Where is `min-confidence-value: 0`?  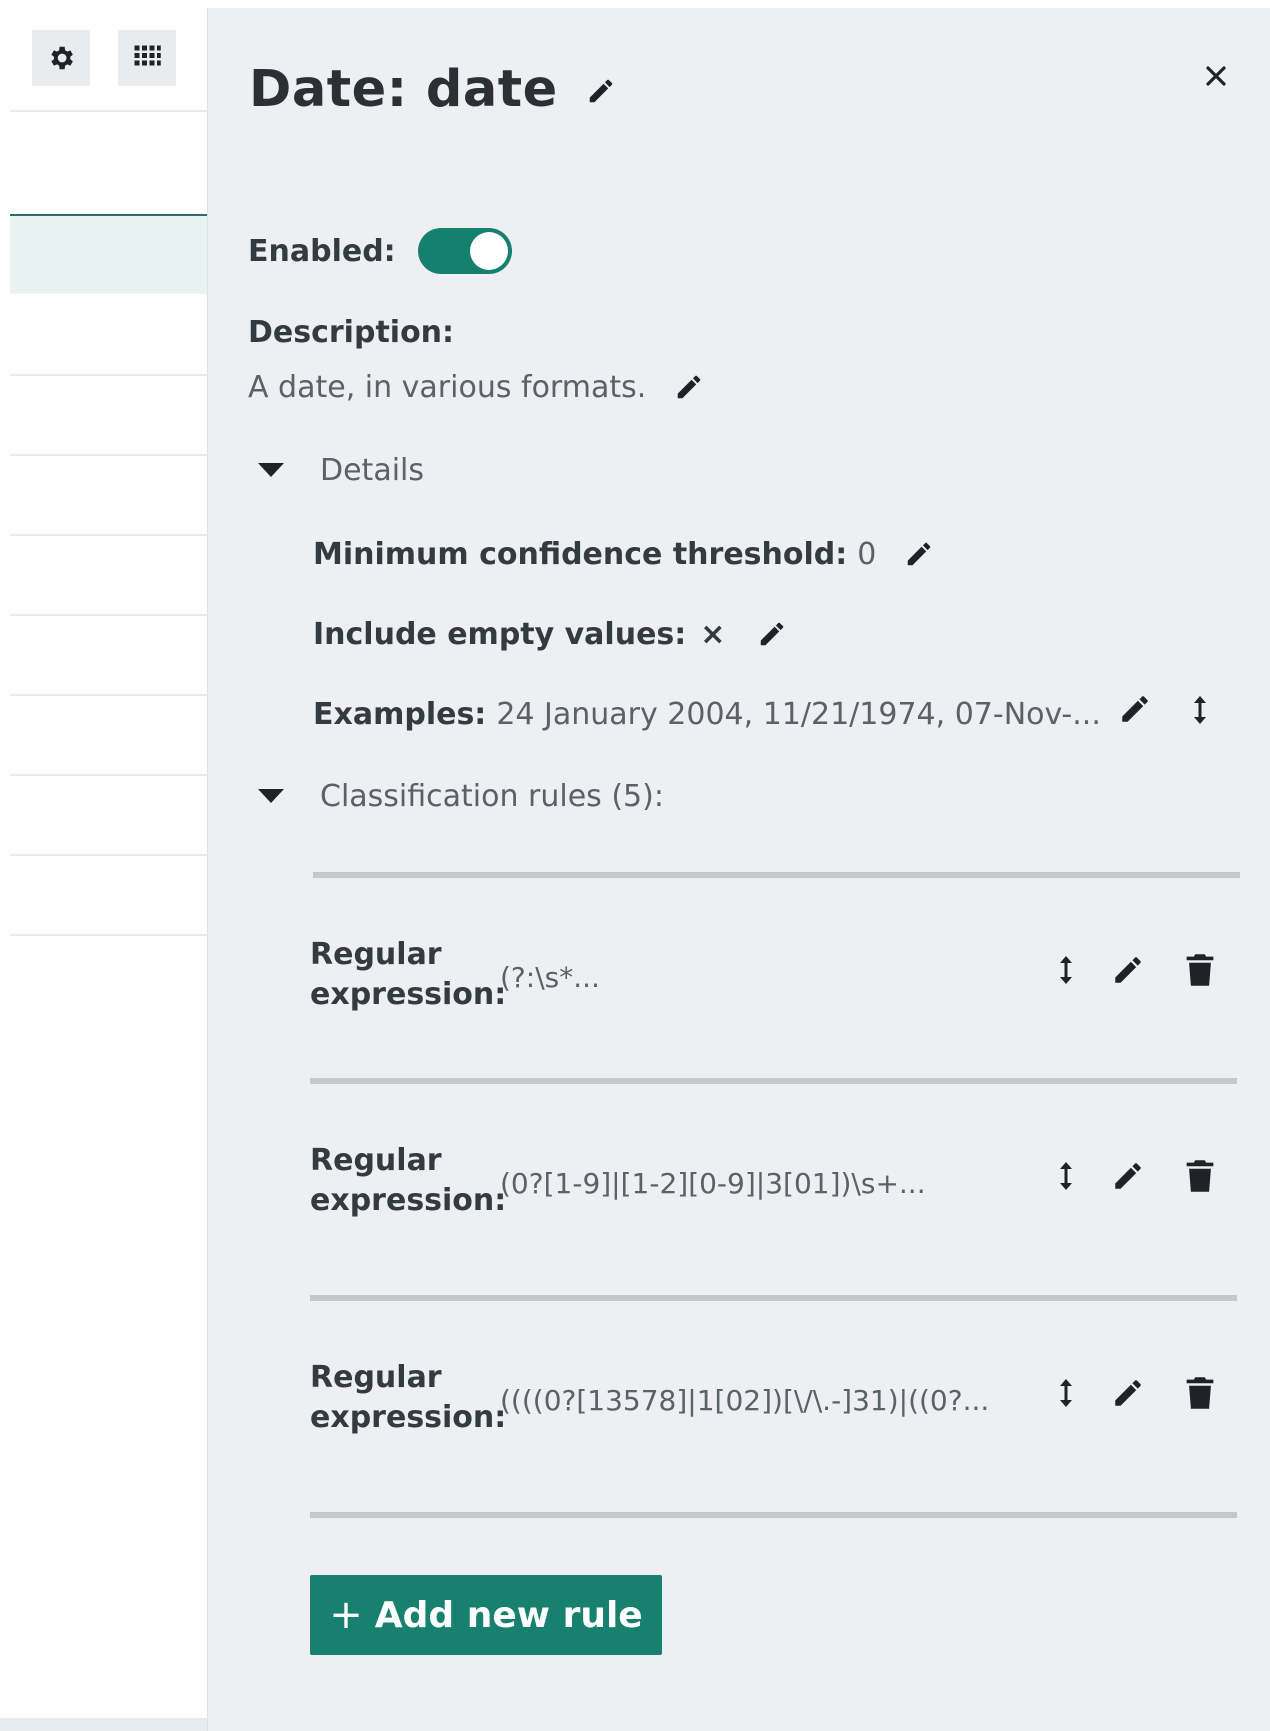
min-confidence-value: 0 is located at coordinates (867, 554).